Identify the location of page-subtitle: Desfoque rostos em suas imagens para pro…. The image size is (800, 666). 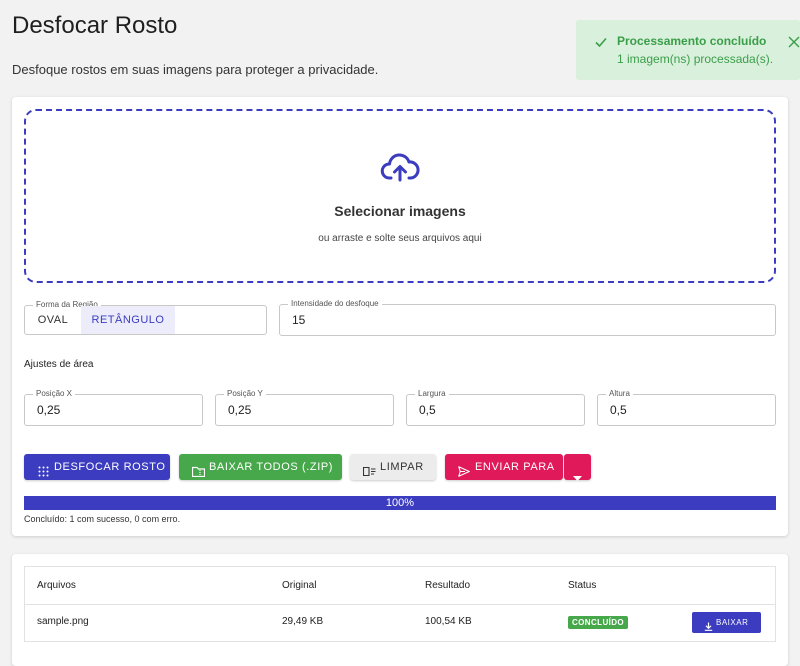
(195, 69).